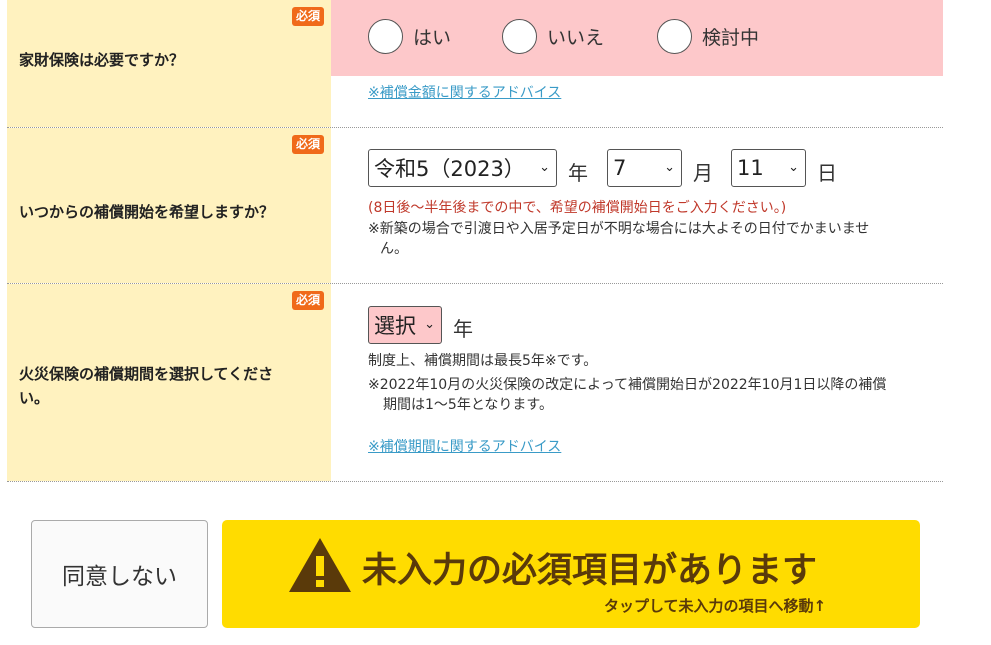 Image resolution: width=991 pixels, height=645 pixels. I want to click on coverage-amount-advice-link: ※補償金額に関するアドバイス, so click(464, 92).